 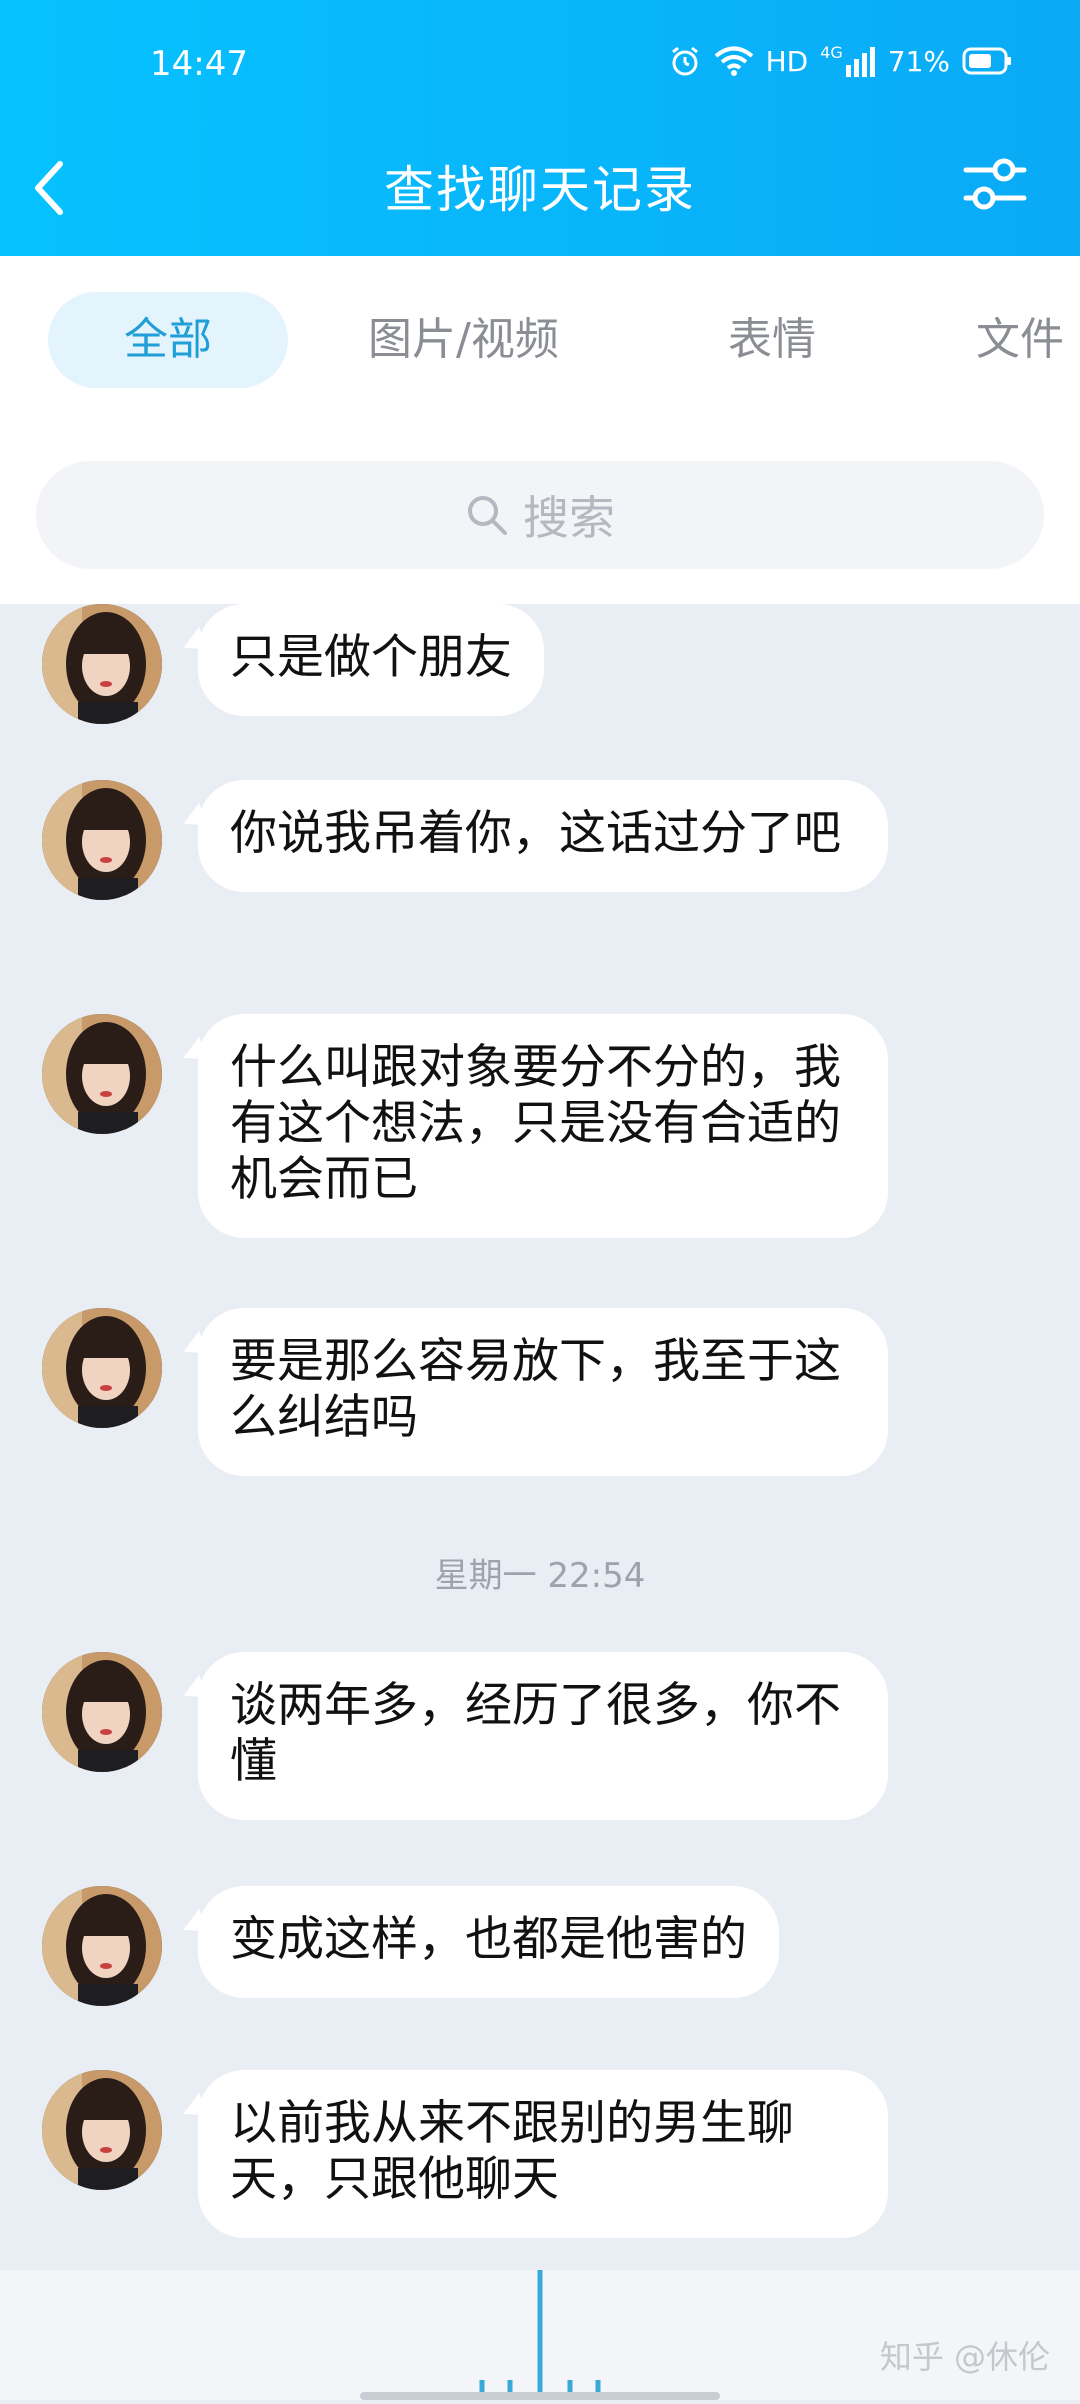 What do you see at coordinates (987, 61) in the screenshot?
I see `battery-icon` at bounding box center [987, 61].